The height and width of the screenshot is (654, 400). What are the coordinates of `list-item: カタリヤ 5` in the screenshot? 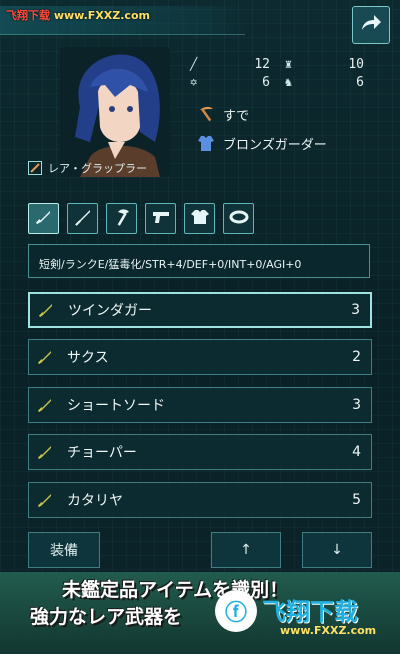 It's located at (200, 500).